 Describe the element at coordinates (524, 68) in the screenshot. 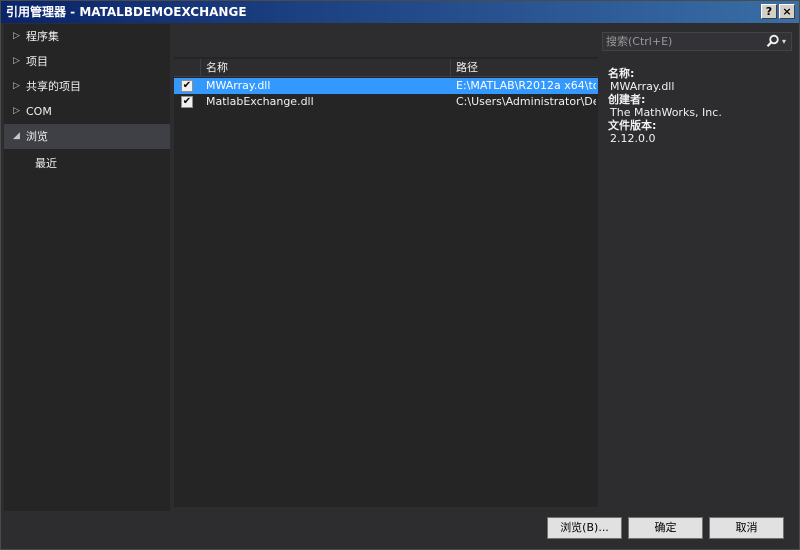

I see `column-header-path: 路径` at that location.